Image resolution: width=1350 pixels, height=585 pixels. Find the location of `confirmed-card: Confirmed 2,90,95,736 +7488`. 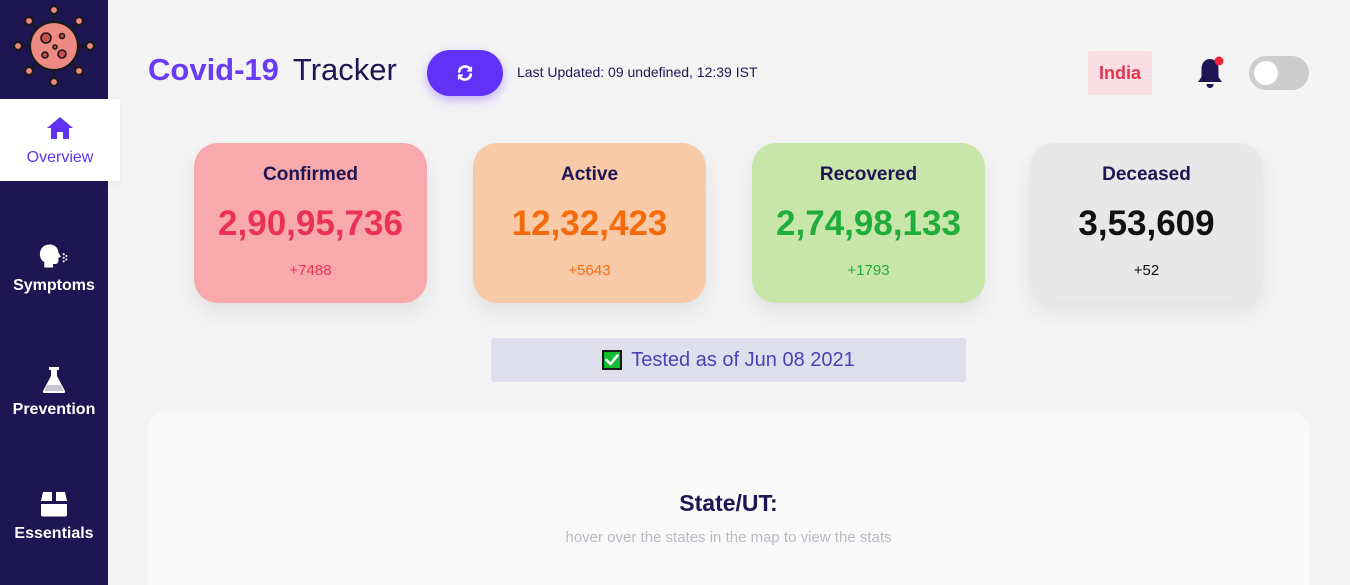

confirmed-card: Confirmed 2,90,95,736 +7488 is located at coordinates (310, 223).